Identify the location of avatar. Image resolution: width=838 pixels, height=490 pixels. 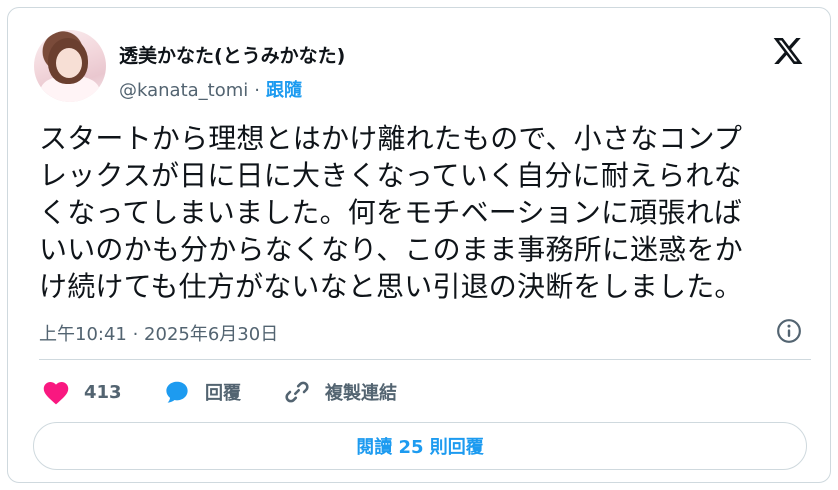
(70, 66).